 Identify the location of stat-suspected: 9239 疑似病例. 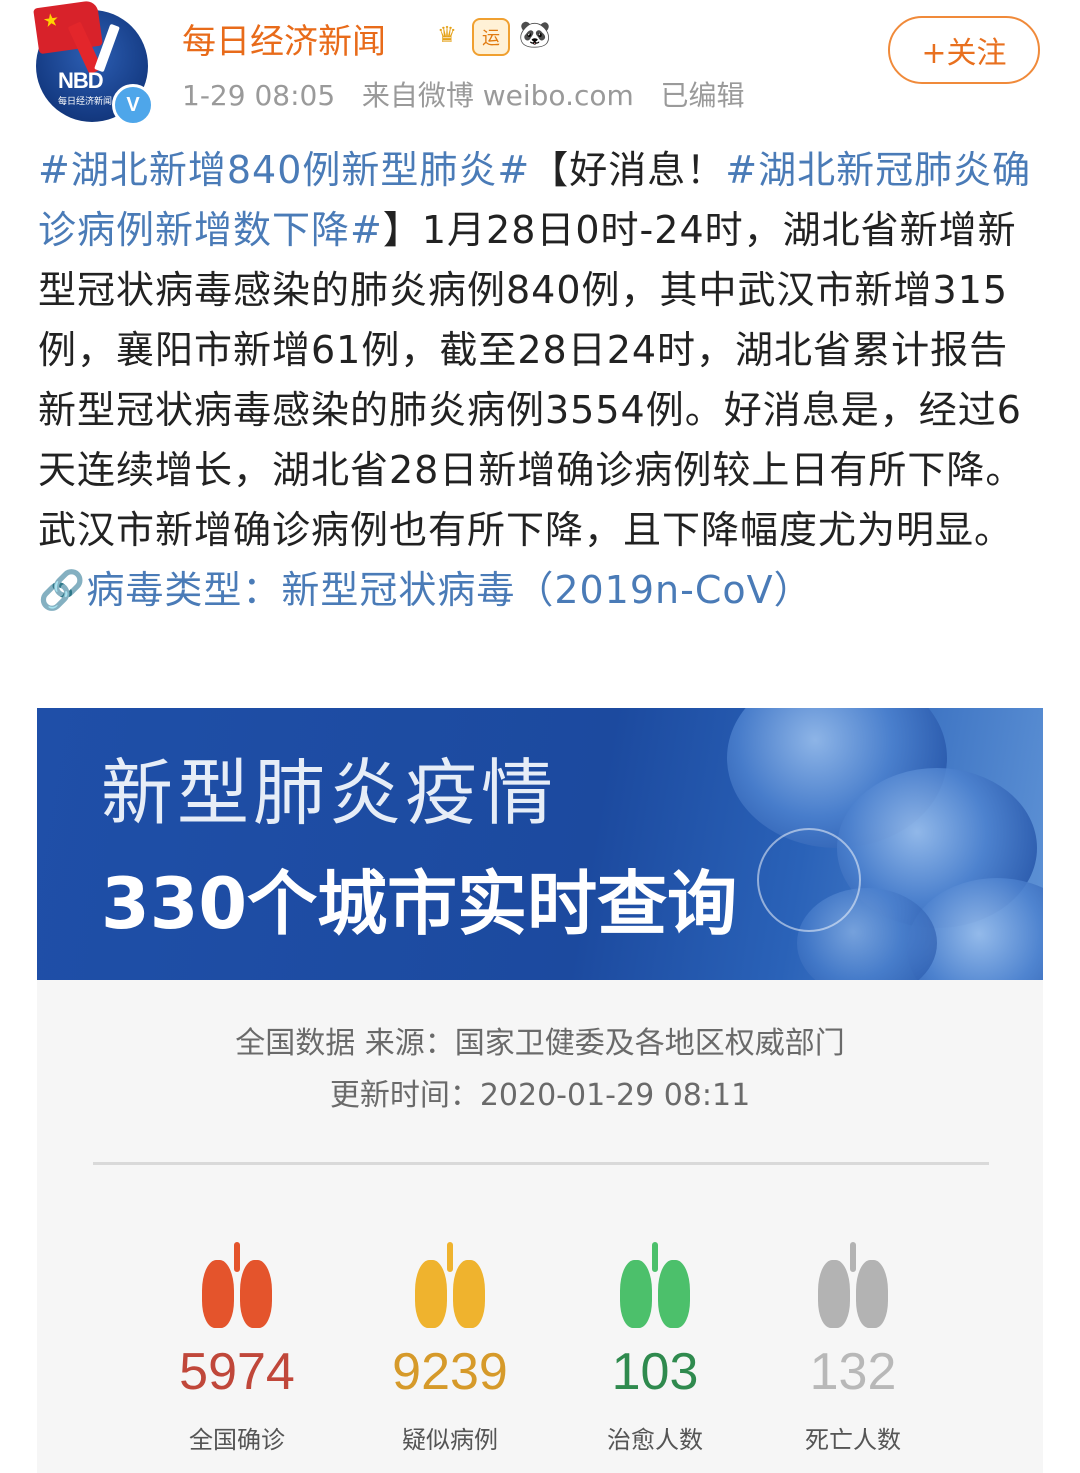
(450, 1348).